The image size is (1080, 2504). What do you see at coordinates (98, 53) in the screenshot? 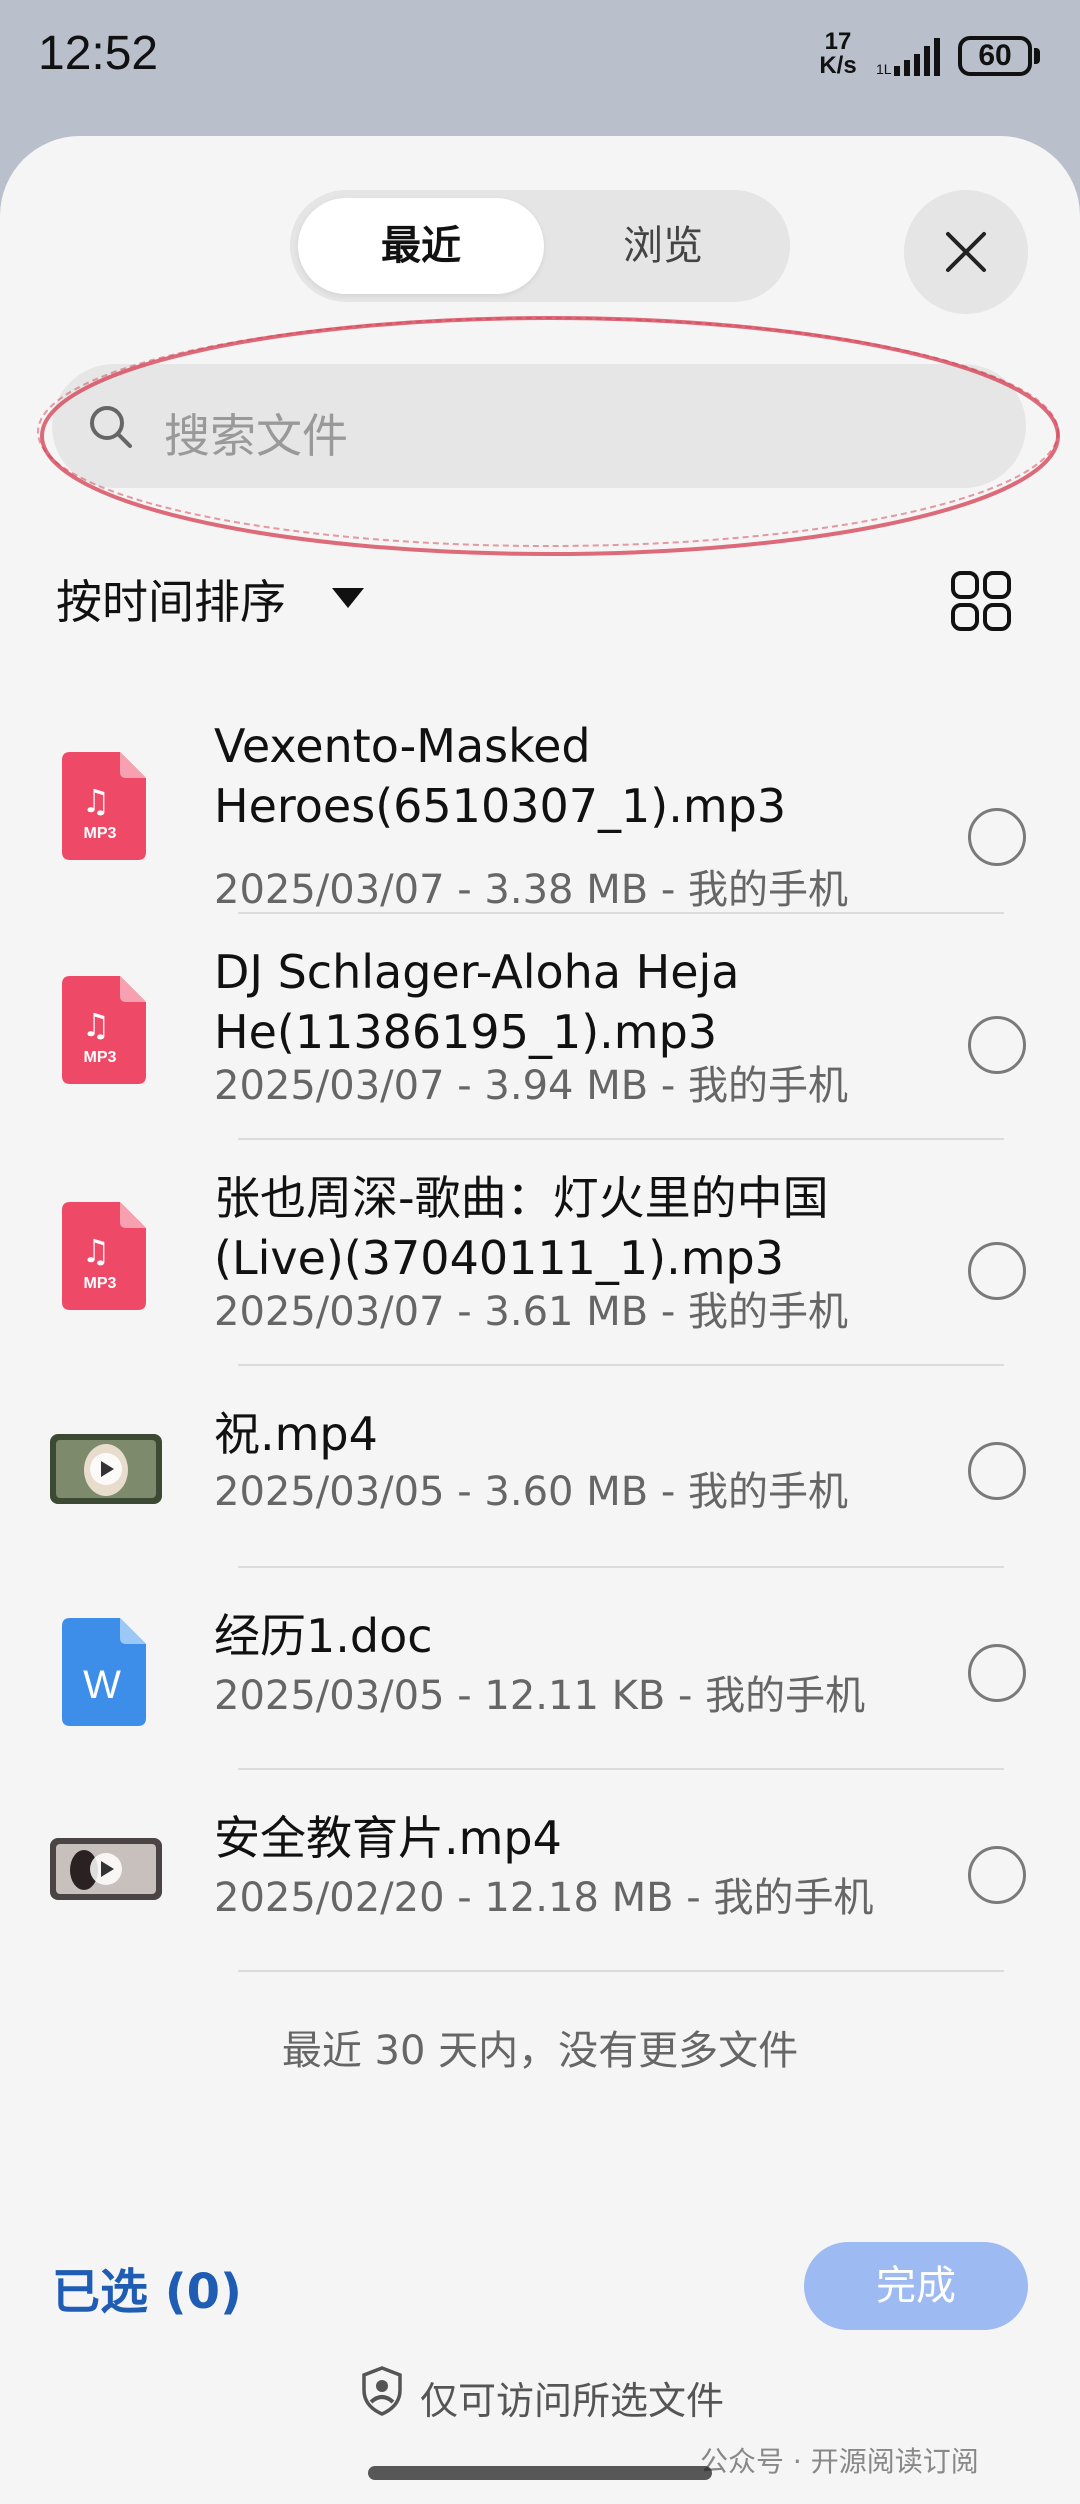
I see `clock: 12:52` at bounding box center [98, 53].